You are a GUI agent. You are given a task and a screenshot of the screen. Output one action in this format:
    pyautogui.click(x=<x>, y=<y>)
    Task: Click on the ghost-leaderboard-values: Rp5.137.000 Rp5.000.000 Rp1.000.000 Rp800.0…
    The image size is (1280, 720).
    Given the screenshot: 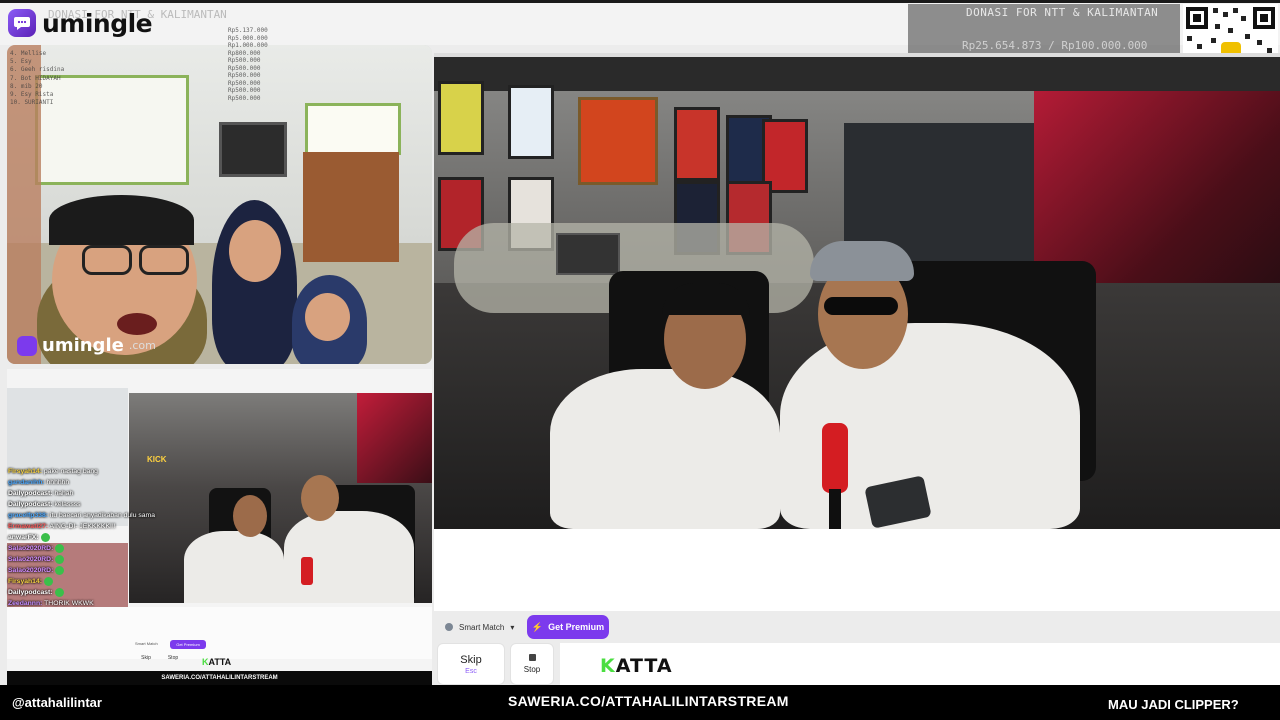 What is the action you would take?
    pyautogui.click(x=248, y=64)
    